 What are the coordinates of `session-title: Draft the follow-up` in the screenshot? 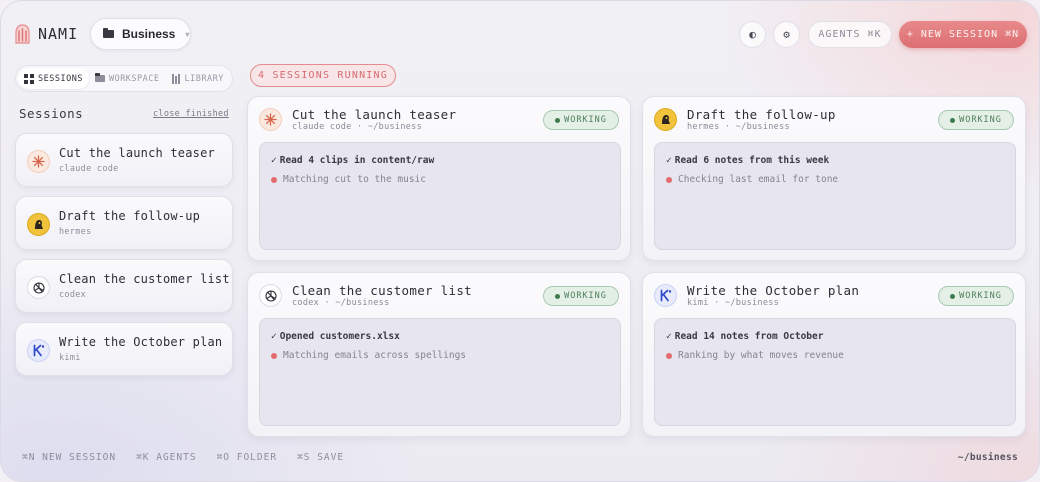 It's located at (130, 216).